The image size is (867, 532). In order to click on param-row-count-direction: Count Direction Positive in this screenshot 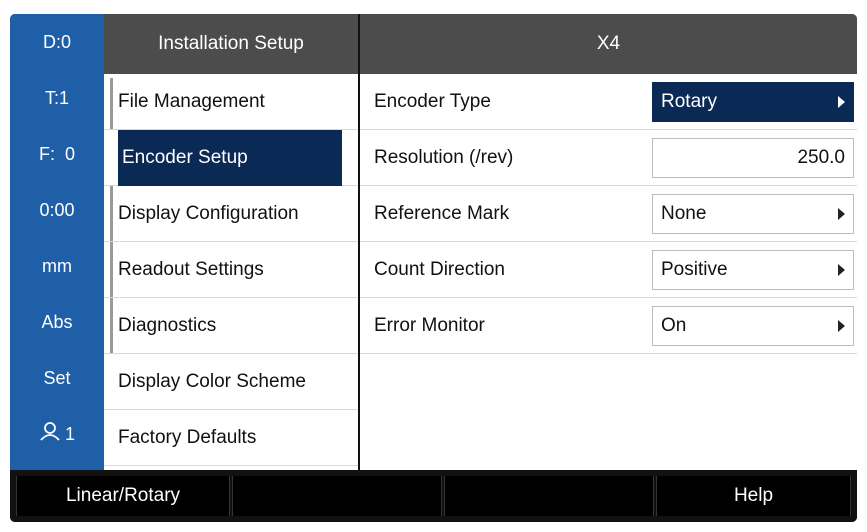, I will do `click(608, 270)`.